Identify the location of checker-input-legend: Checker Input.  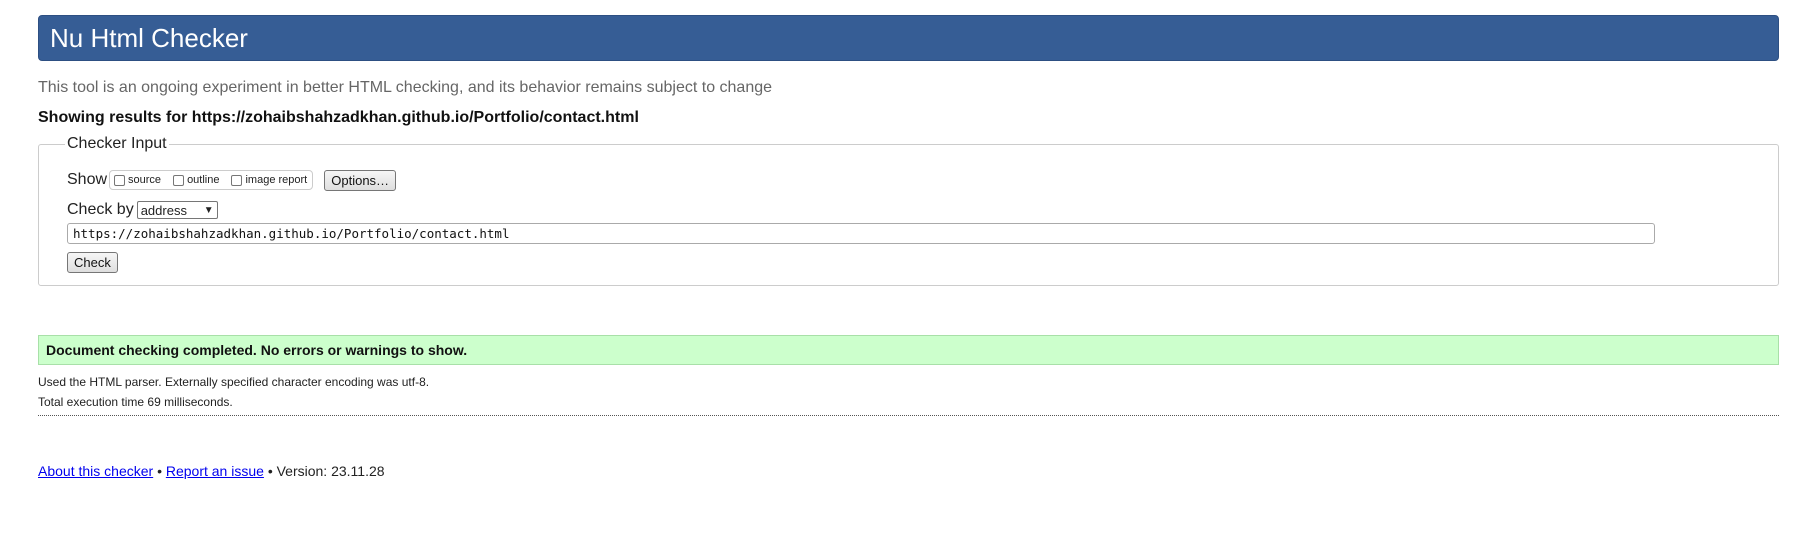
(117, 143).